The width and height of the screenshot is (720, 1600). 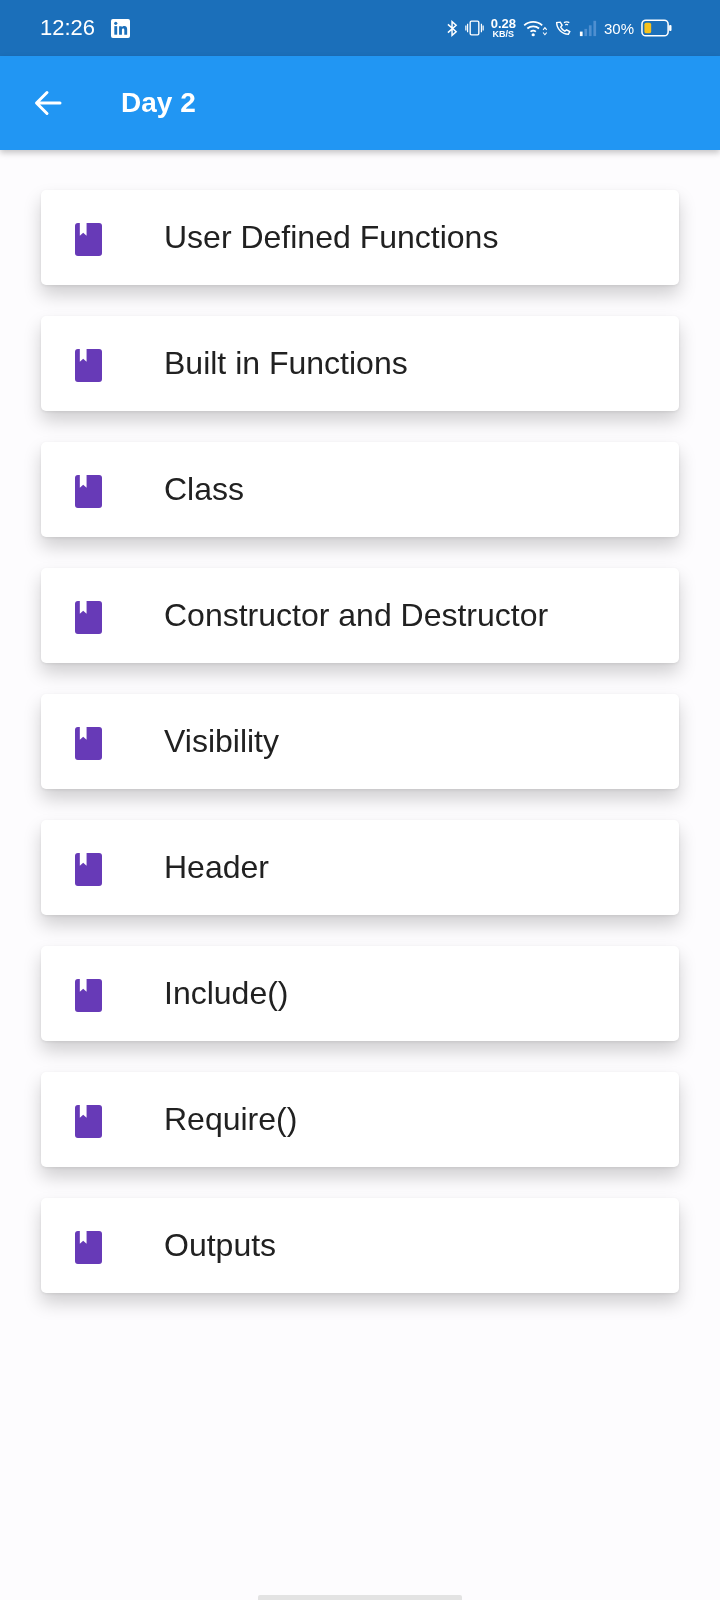 I want to click on signal-icon, so click(x=587, y=28).